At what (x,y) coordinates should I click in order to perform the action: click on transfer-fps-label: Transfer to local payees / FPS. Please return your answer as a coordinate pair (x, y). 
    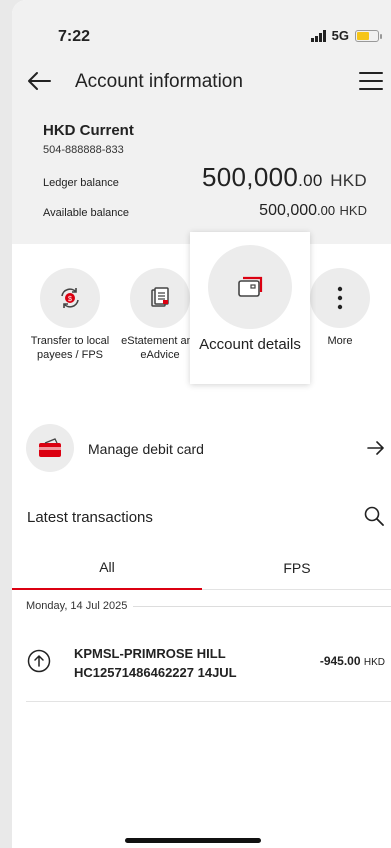
    Looking at the image, I should click on (70, 348).